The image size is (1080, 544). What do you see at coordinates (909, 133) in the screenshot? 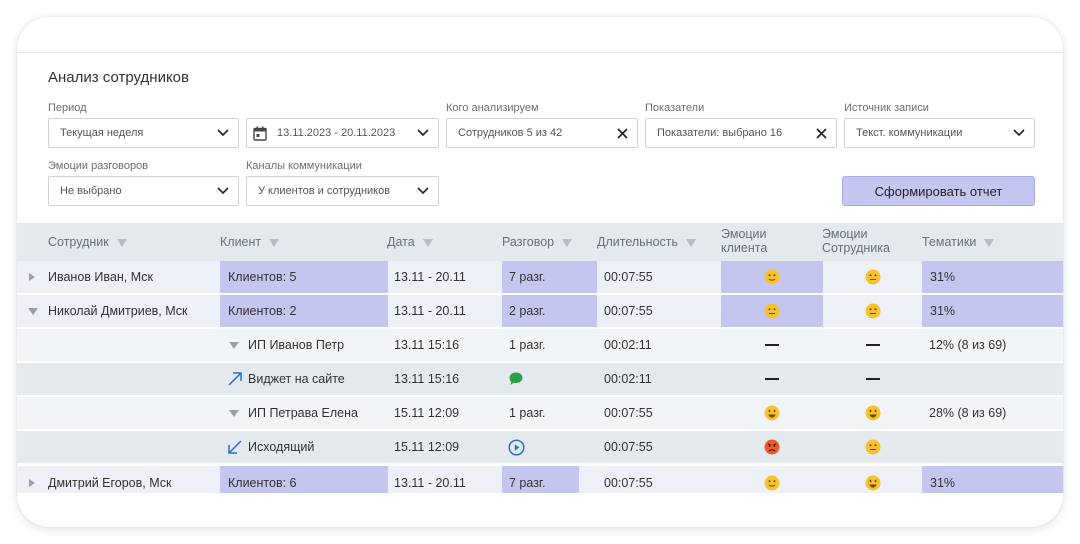
I see `source-value: Текст. коммуникации` at bounding box center [909, 133].